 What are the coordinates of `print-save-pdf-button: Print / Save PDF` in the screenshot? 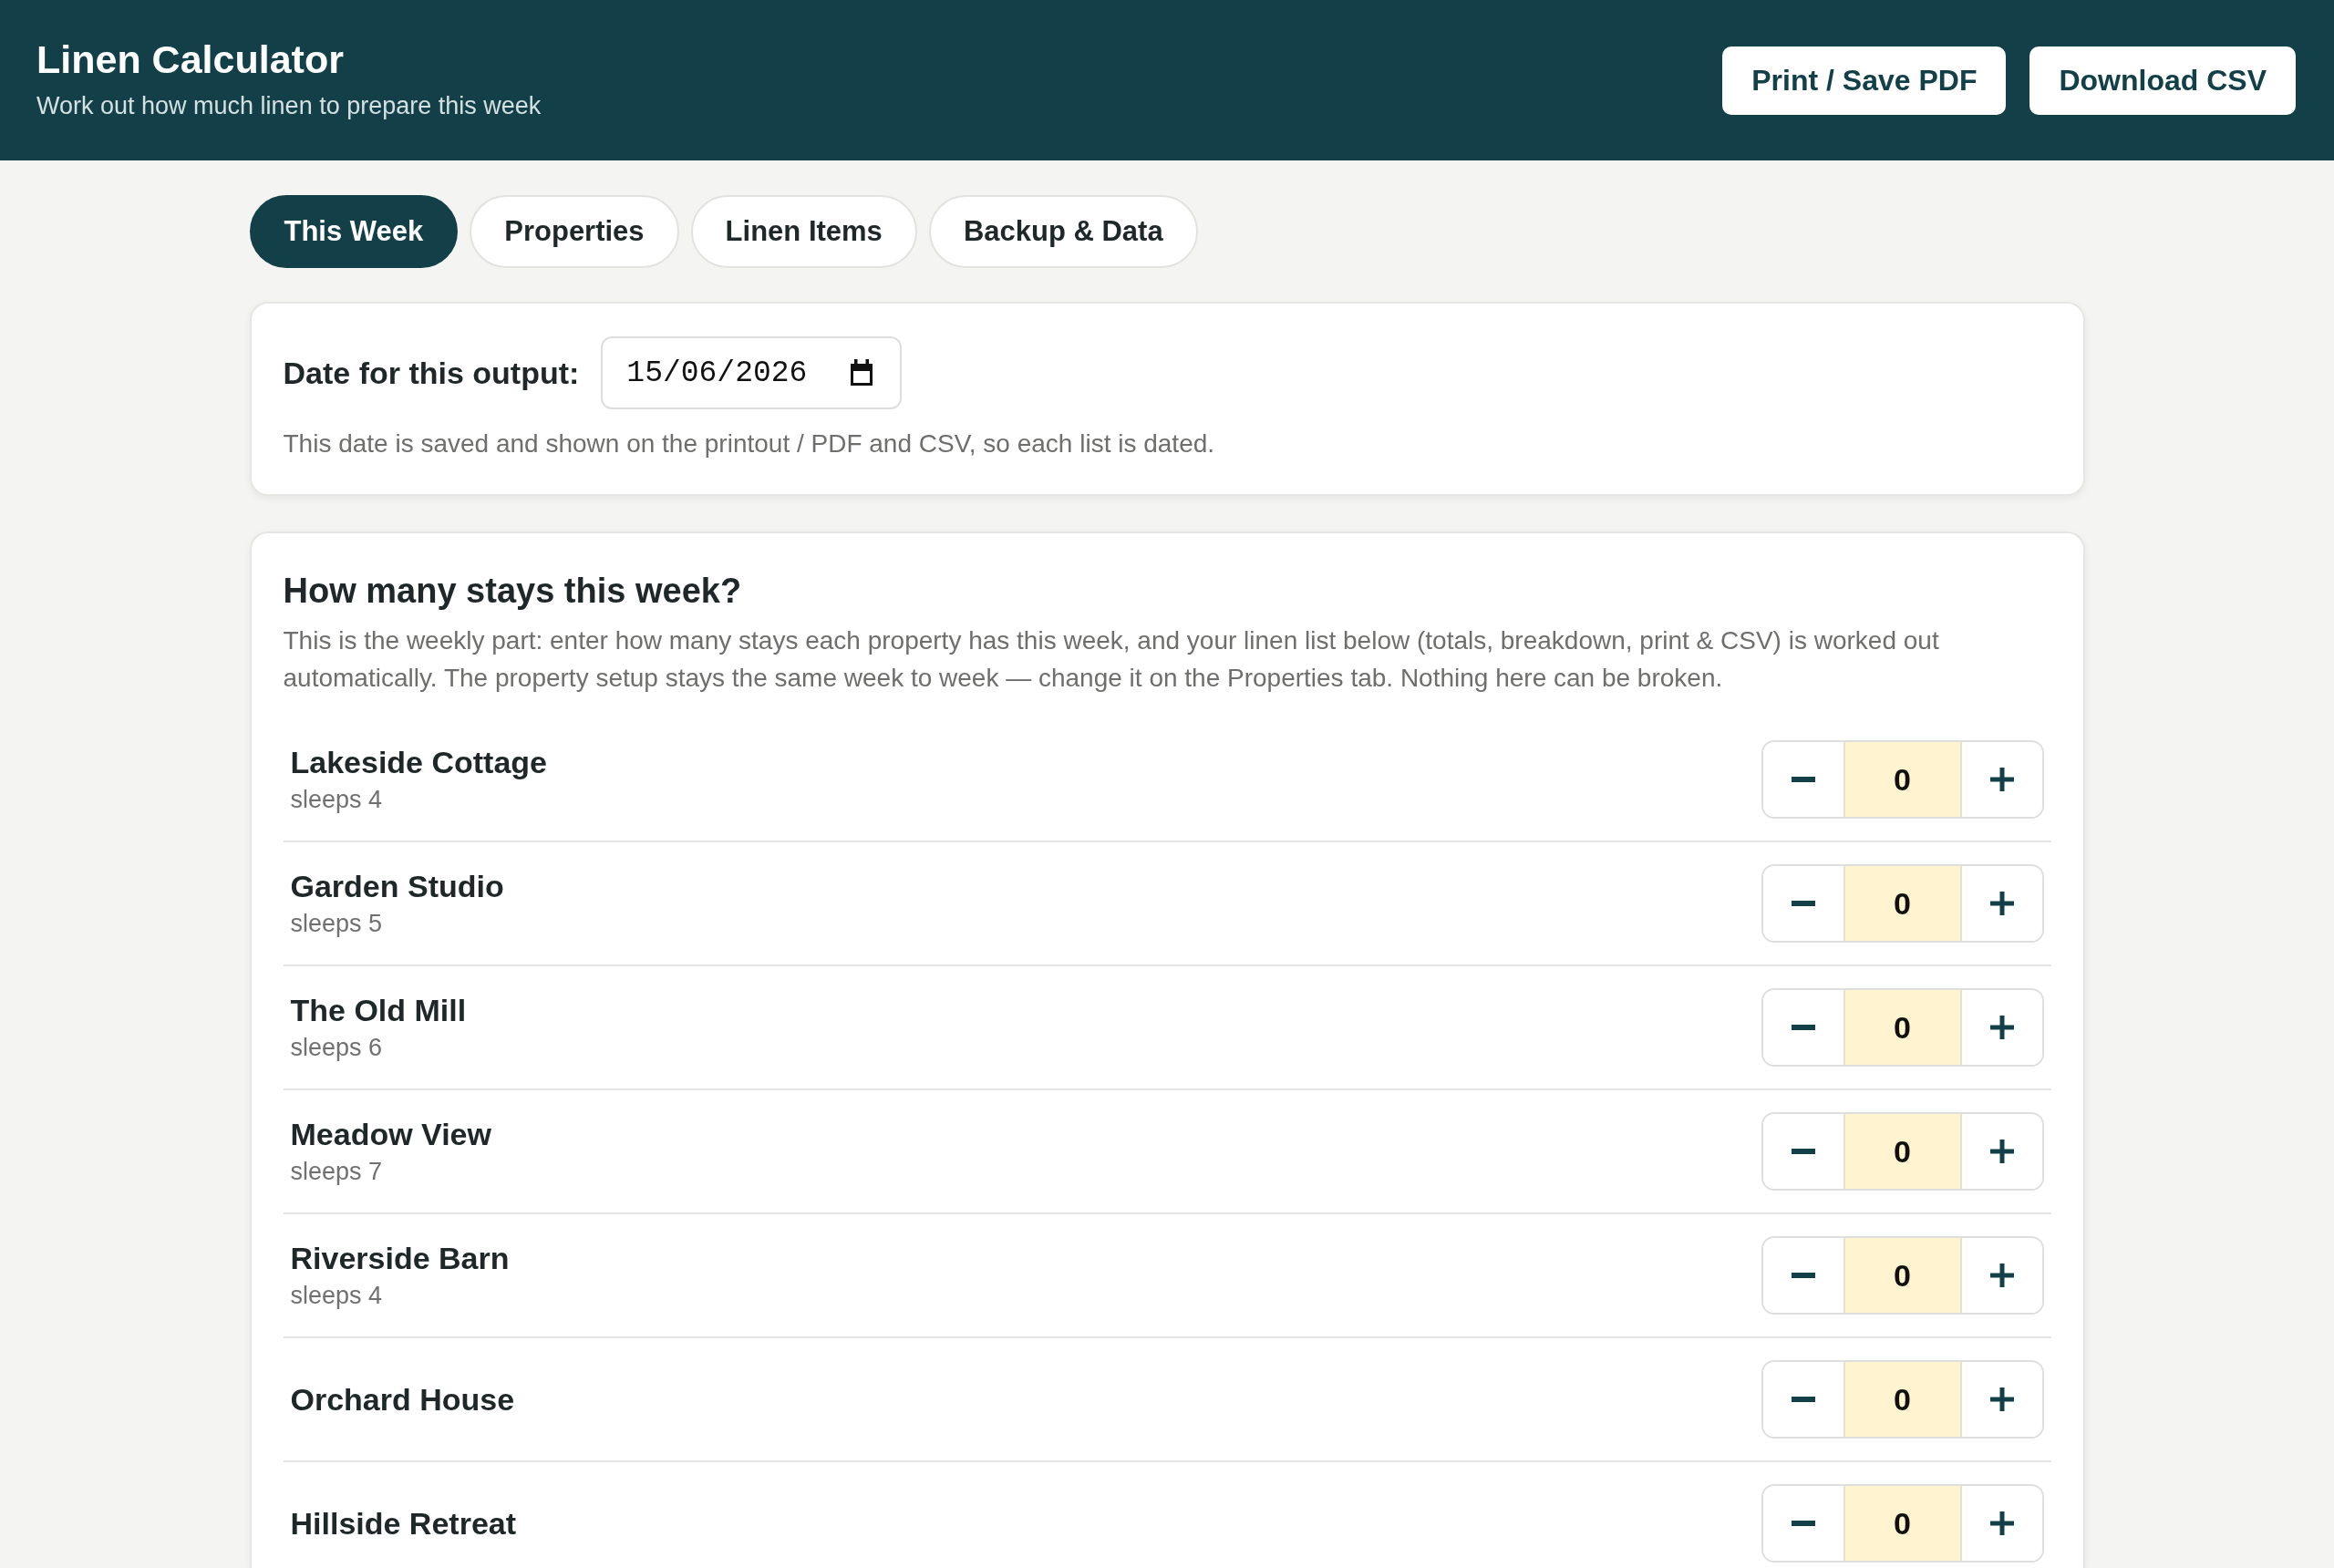 It's located at (1865, 80).